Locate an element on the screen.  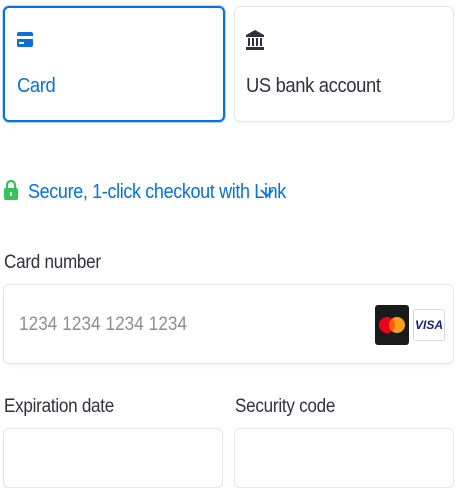
payment-tab-card-label: Card is located at coordinates (36, 86).